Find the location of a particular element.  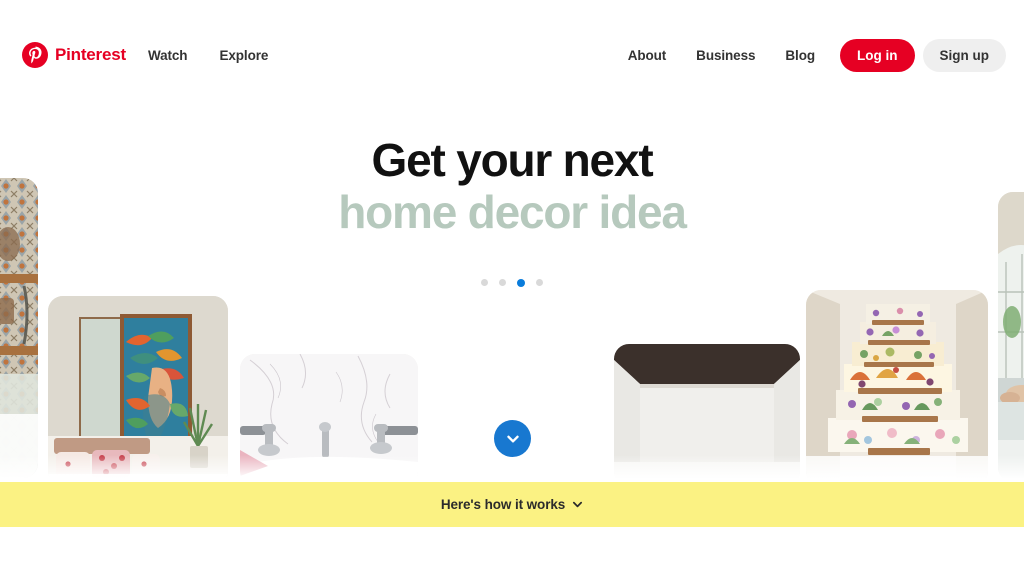

collage-card-white-interior is located at coordinates (707, 415).